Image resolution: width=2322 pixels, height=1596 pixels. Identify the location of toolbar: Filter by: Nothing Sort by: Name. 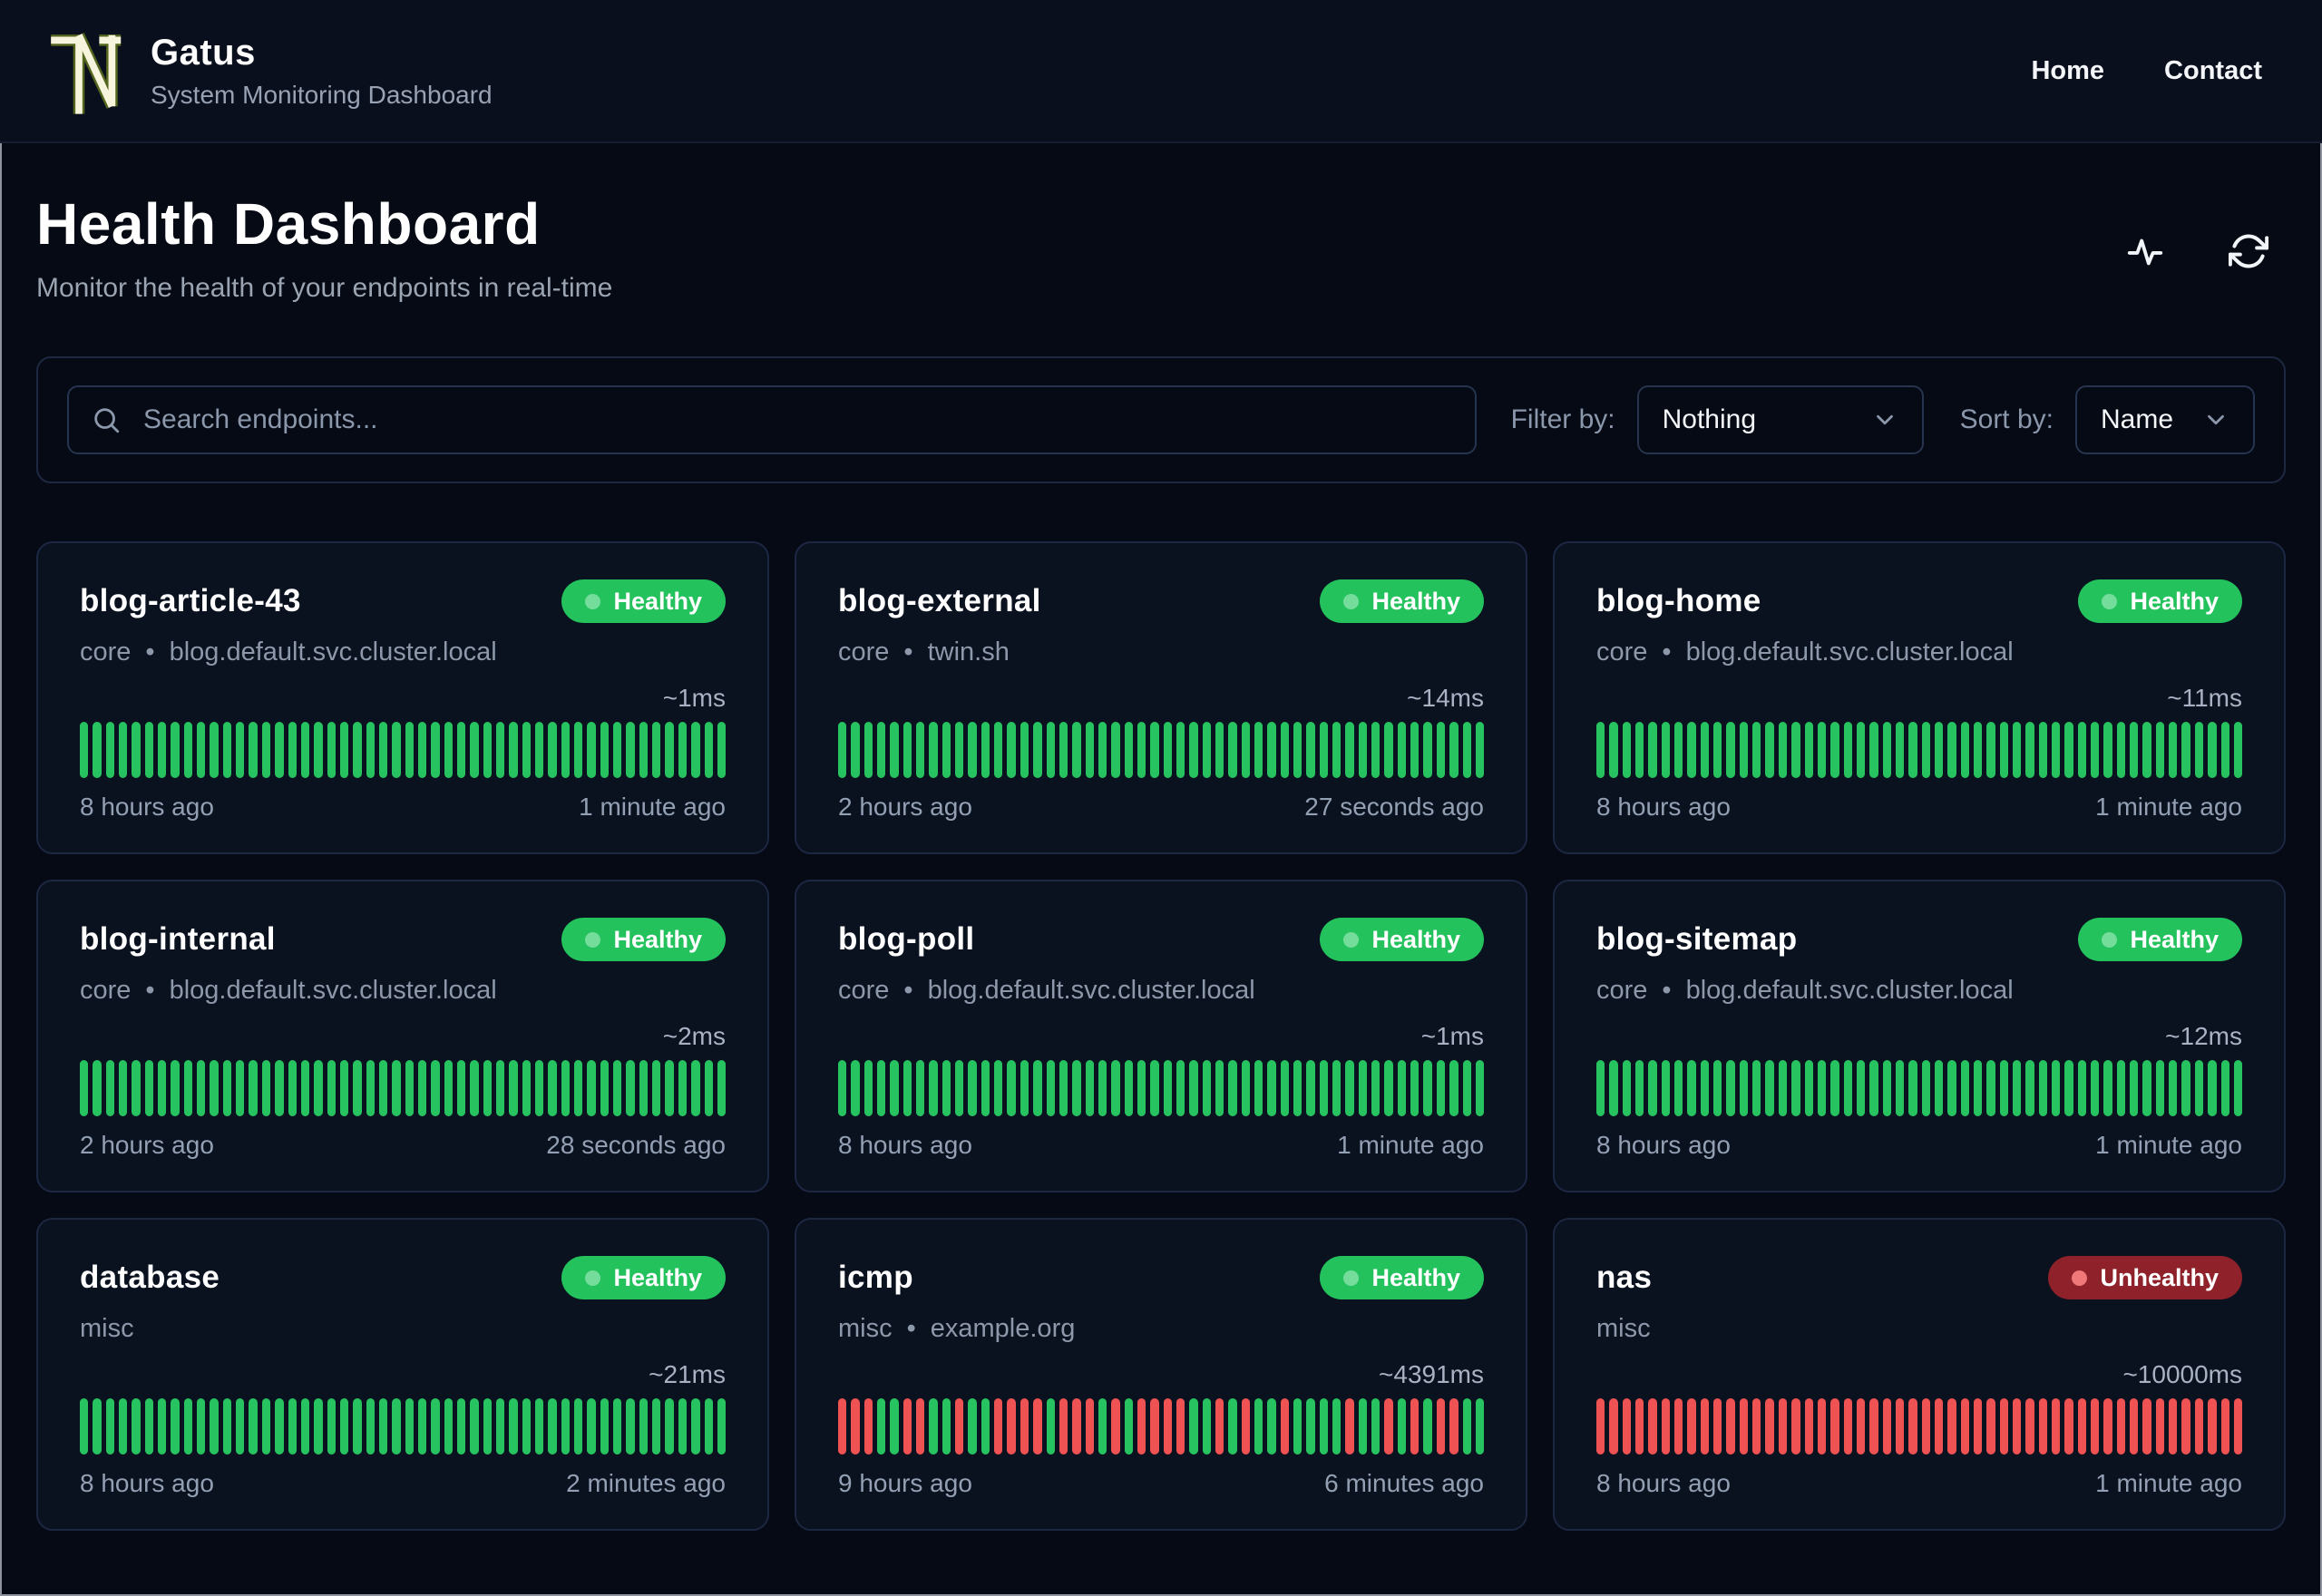
(1161, 420).